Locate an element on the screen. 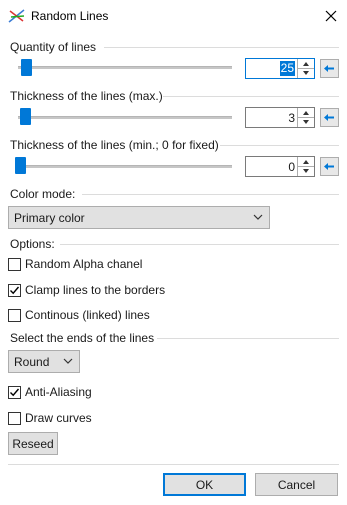 The image size is (347, 505). continuous-lines-box is located at coordinates (14, 315).